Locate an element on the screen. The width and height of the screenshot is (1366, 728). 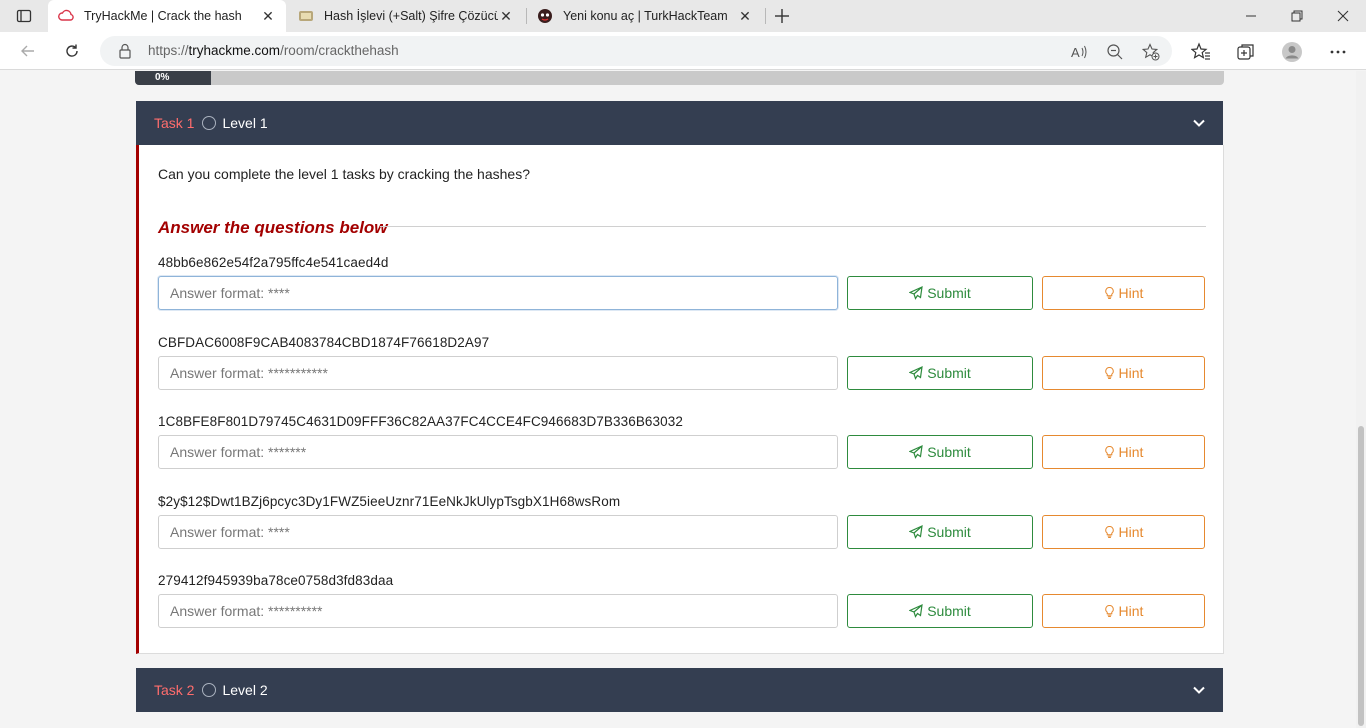
page-scrollbar is located at coordinates (1361, 399).